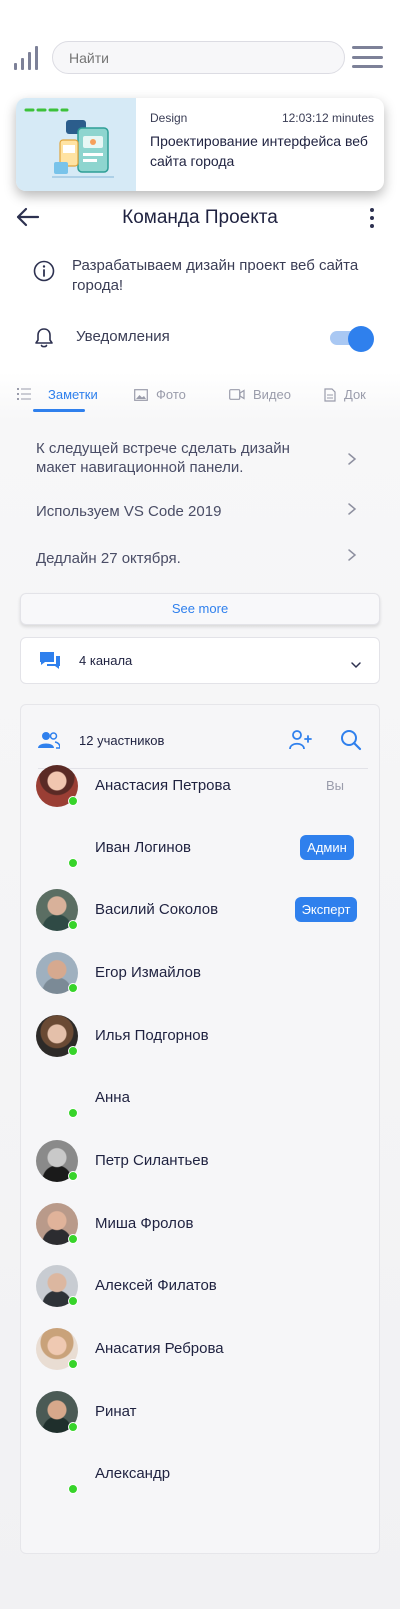 The width and height of the screenshot is (400, 1609). I want to click on back-arrow-icon, so click(28, 217).